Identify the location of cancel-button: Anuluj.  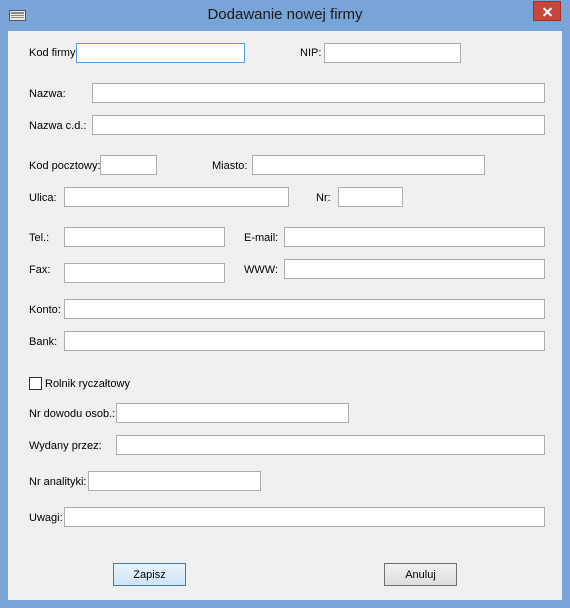
(420, 574).